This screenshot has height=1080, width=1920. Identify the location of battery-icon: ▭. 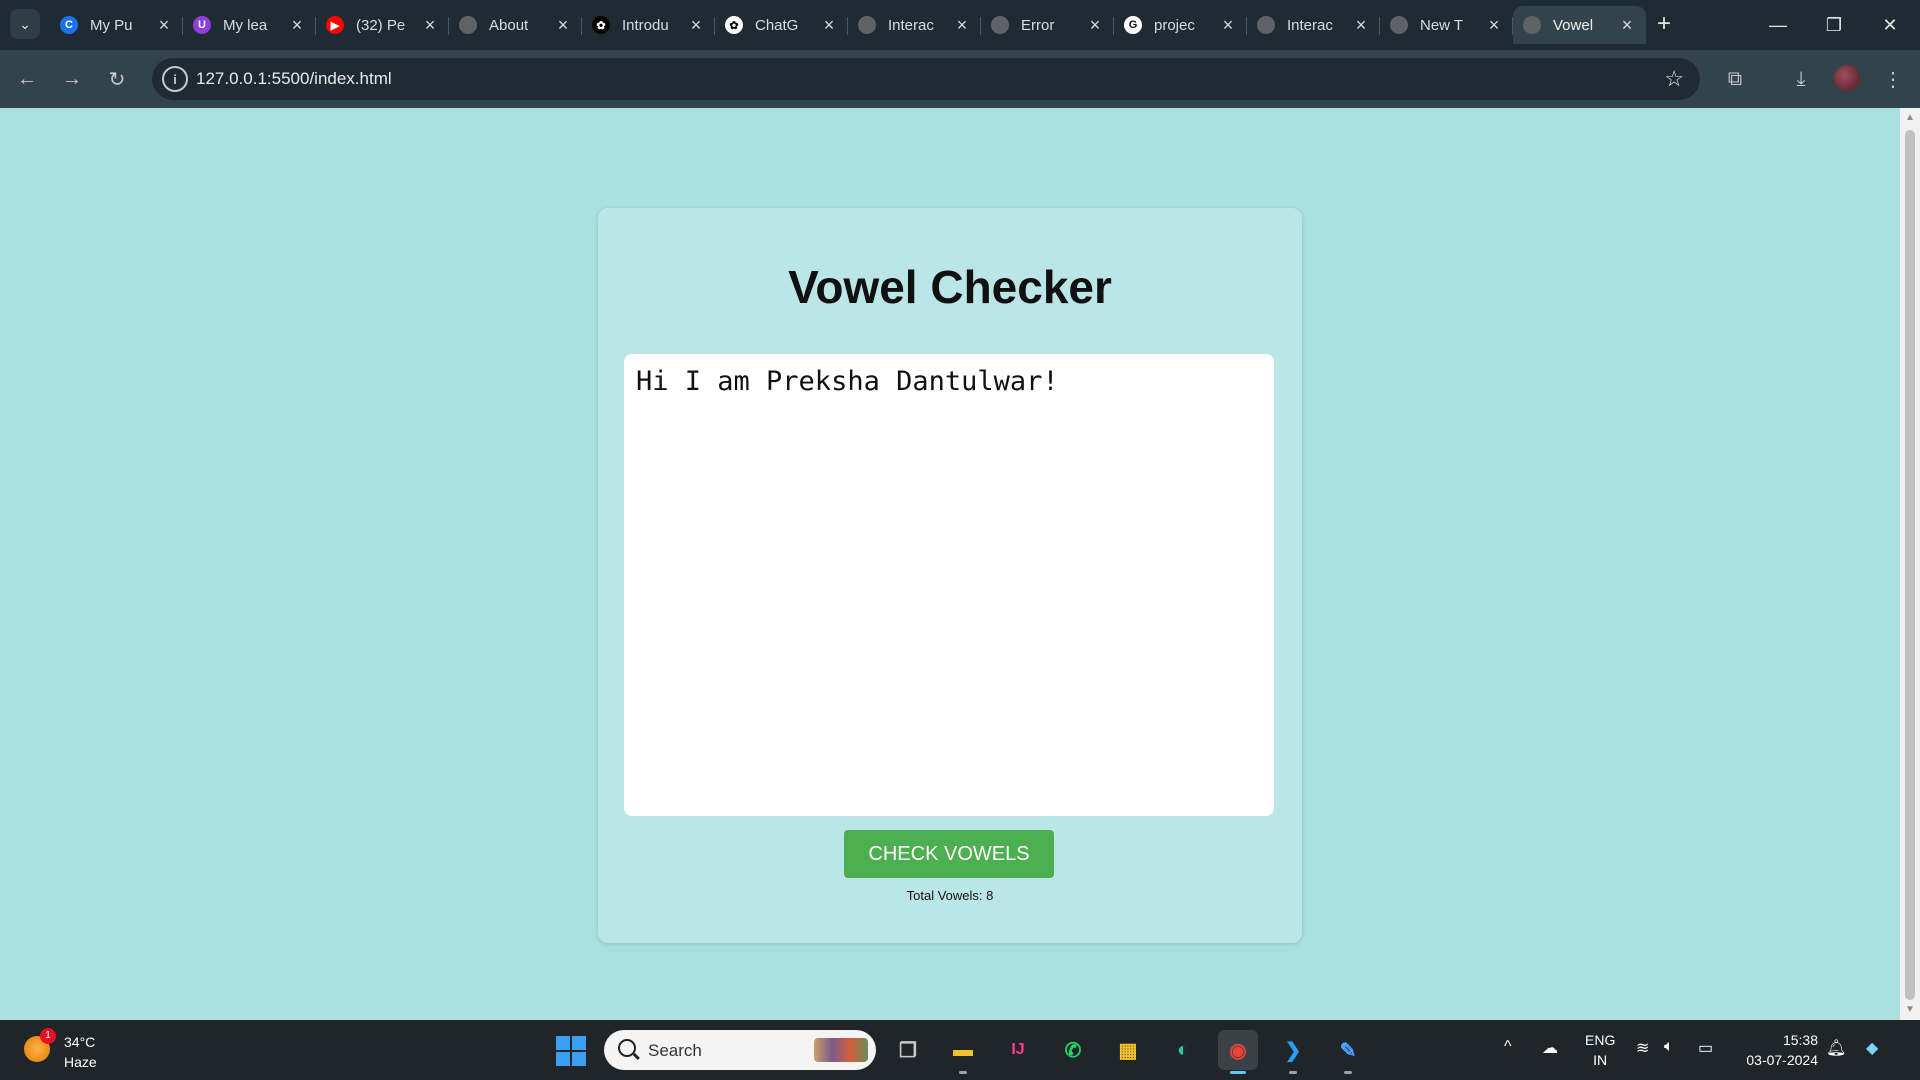
(1705, 1048).